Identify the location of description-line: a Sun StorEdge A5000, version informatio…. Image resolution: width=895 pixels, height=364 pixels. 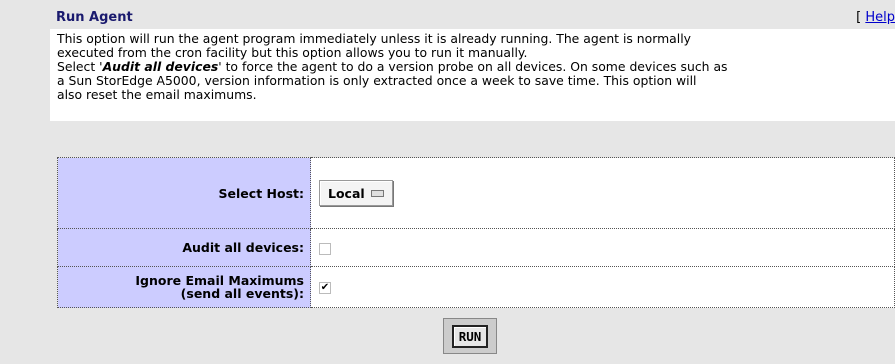
(377, 80).